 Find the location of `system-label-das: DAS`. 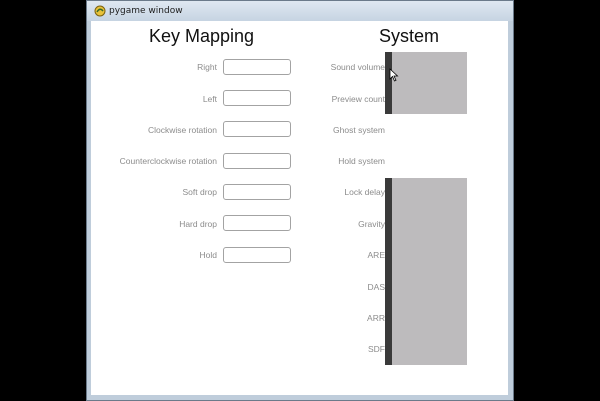

system-label-das: DAS is located at coordinates (376, 287).